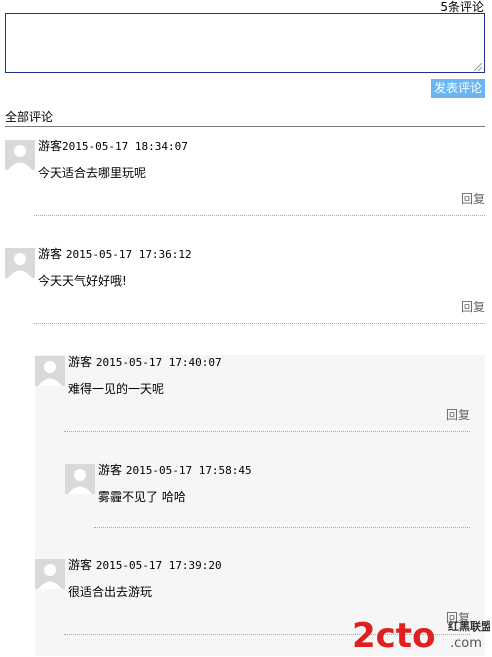  What do you see at coordinates (252, 396) in the screenshot?
I see `comment-item: 游客 2015-05-17 17:40:07 难得一见的一天呢 回复` at bounding box center [252, 396].